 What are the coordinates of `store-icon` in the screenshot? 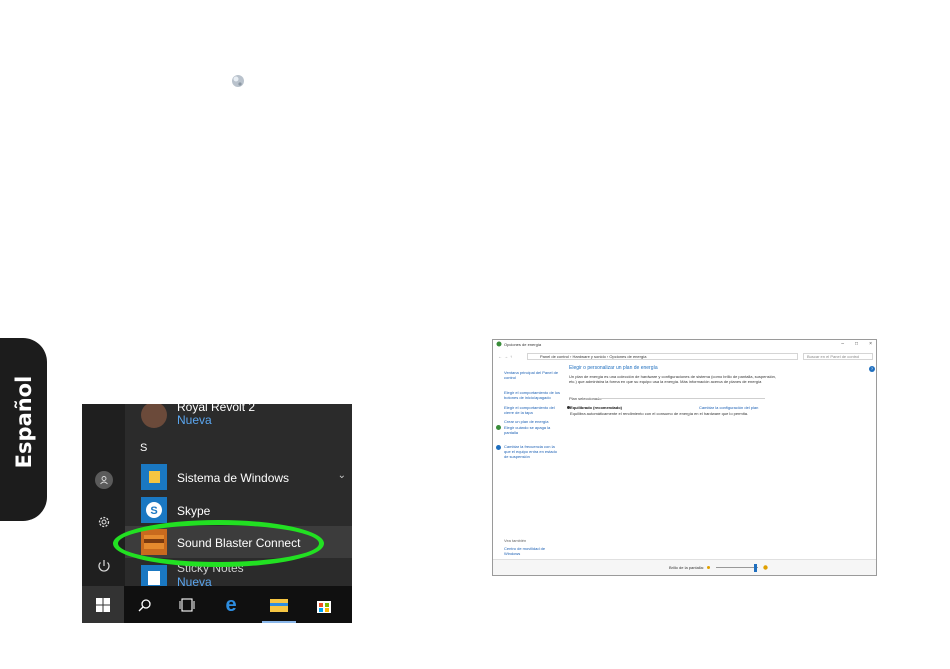 It's located at (324, 606).